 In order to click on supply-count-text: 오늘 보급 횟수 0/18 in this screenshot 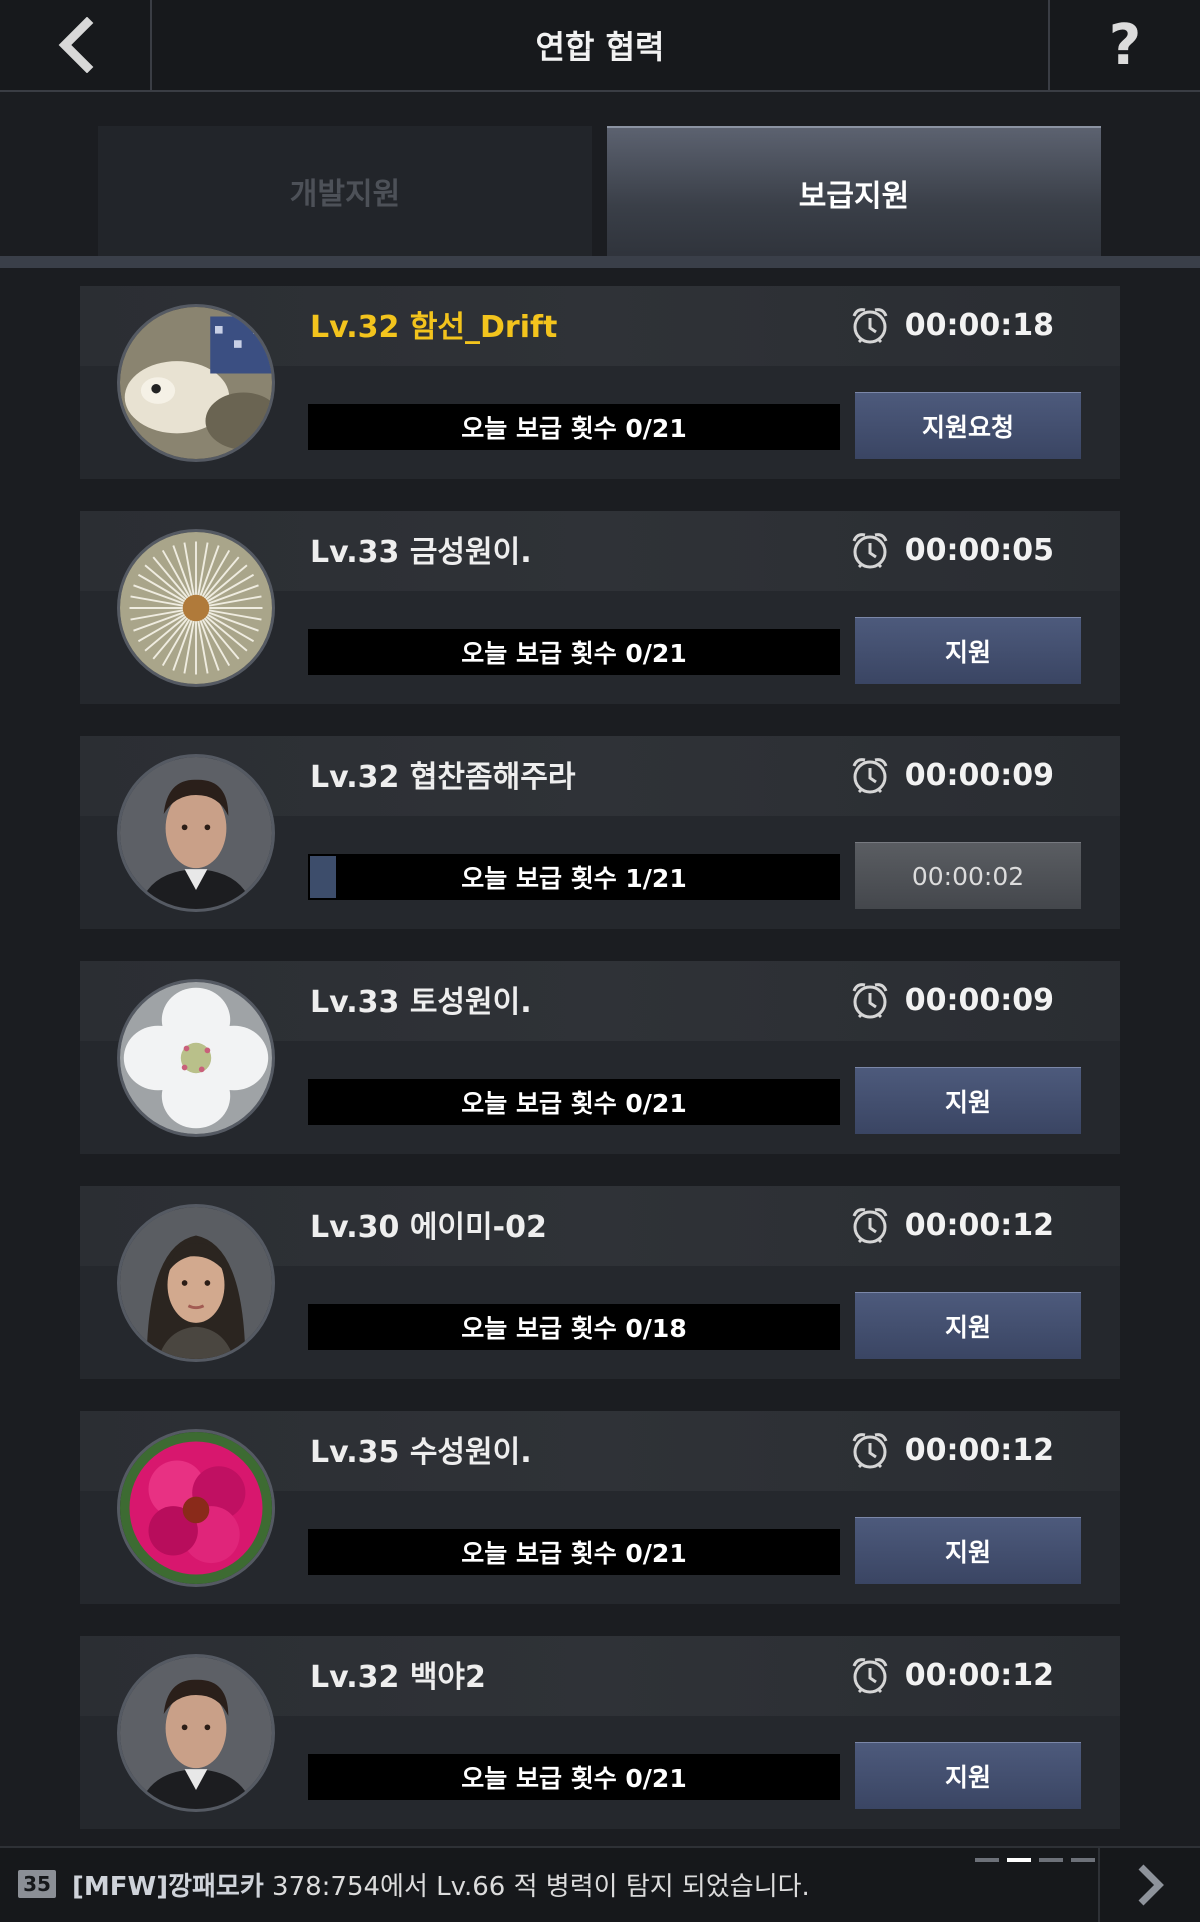, I will do `click(574, 1328)`.